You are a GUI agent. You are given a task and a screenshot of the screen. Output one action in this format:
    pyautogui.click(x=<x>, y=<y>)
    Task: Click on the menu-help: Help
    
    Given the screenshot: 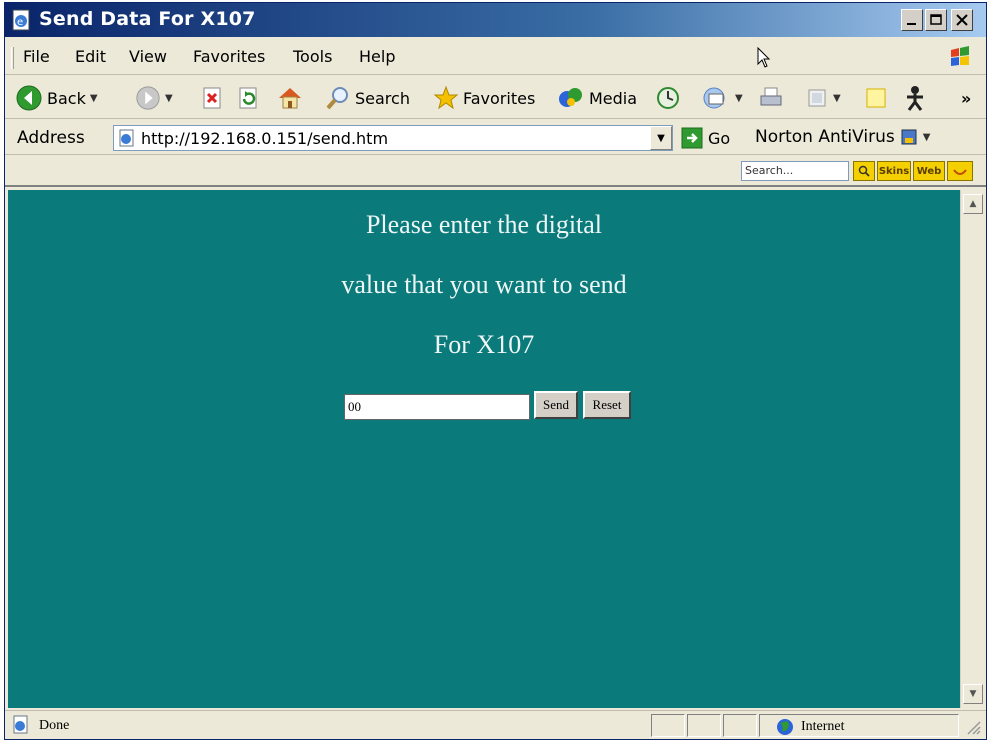 What is the action you would take?
    pyautogui.click(x=377, y=56)
    